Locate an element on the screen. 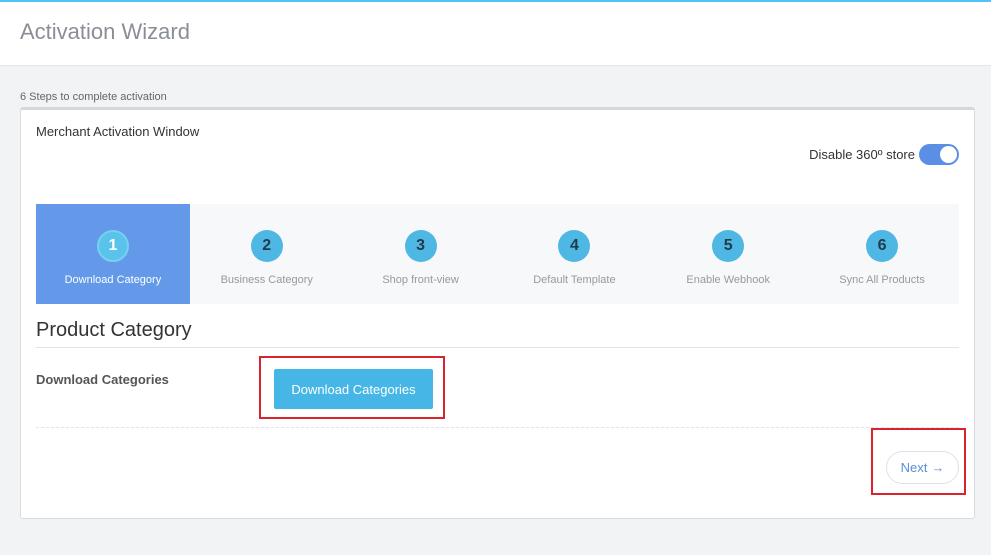  step-number: 1 is located at coordinates (112, 246).